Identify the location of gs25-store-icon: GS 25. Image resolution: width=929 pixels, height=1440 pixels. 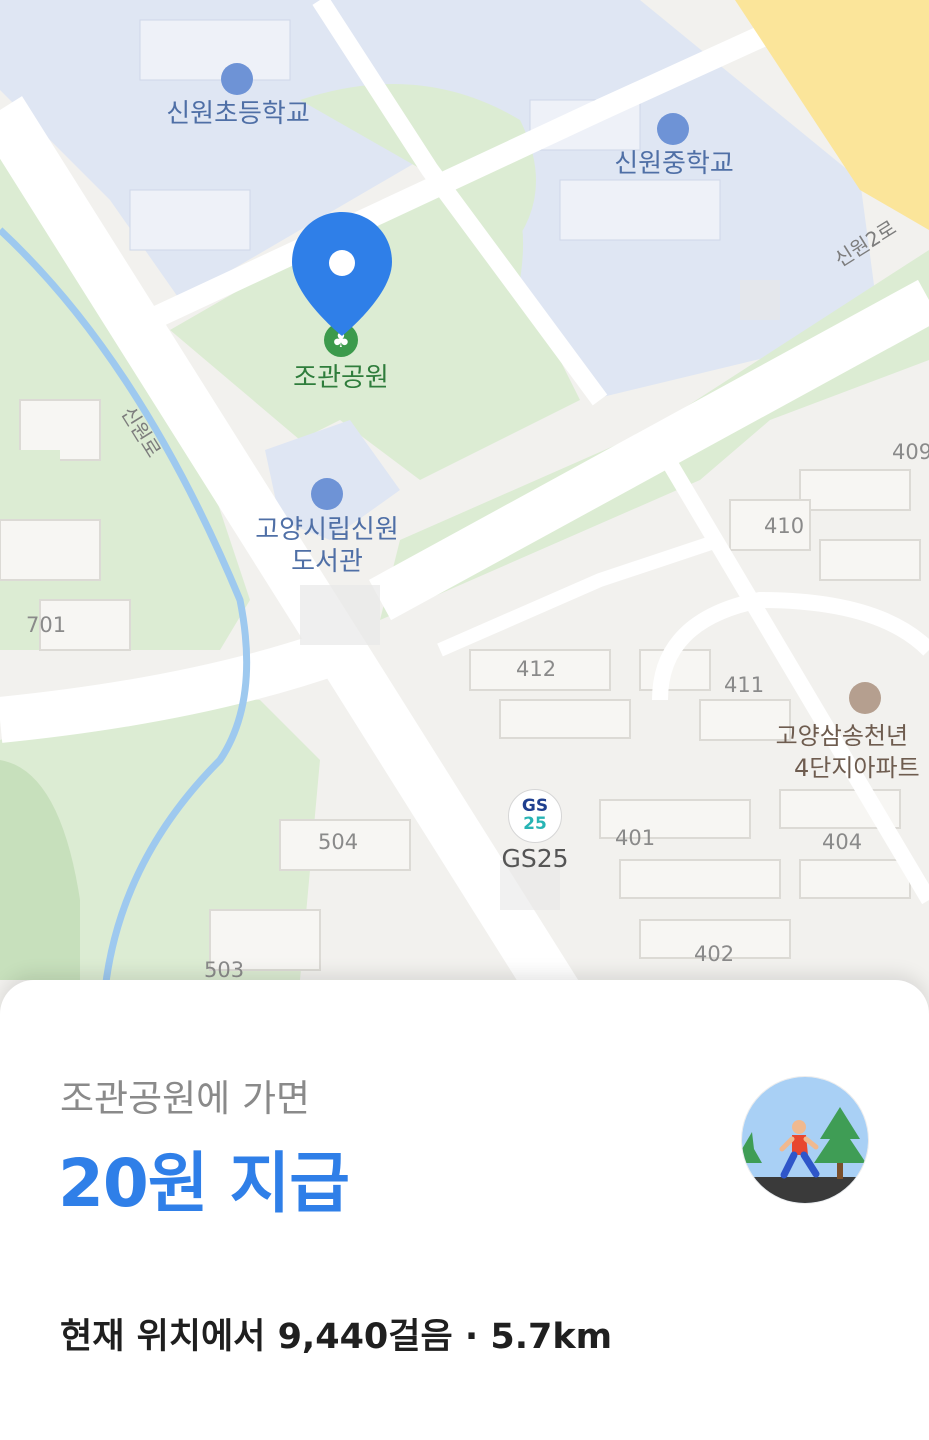
(535, 816).